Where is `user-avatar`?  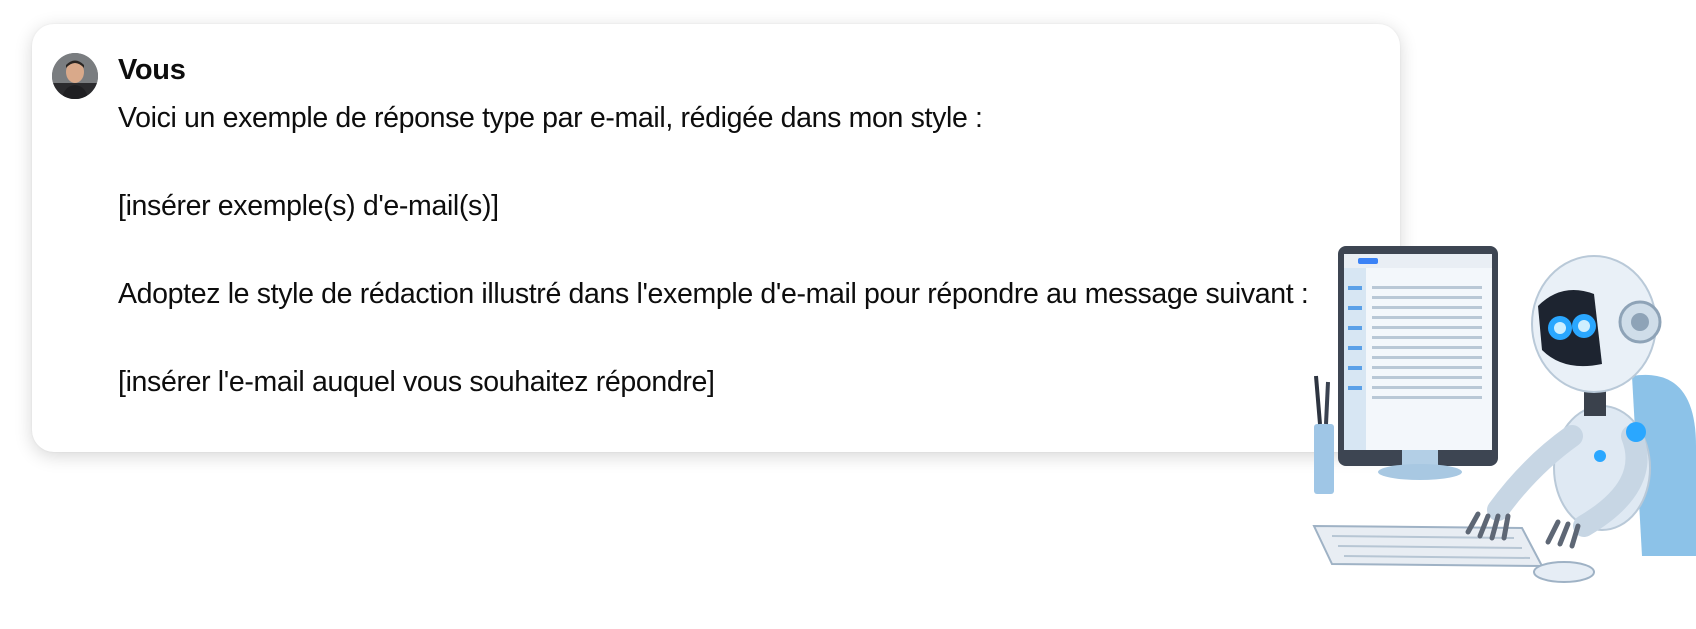 user-avatar is located at coordinates (75, 76).